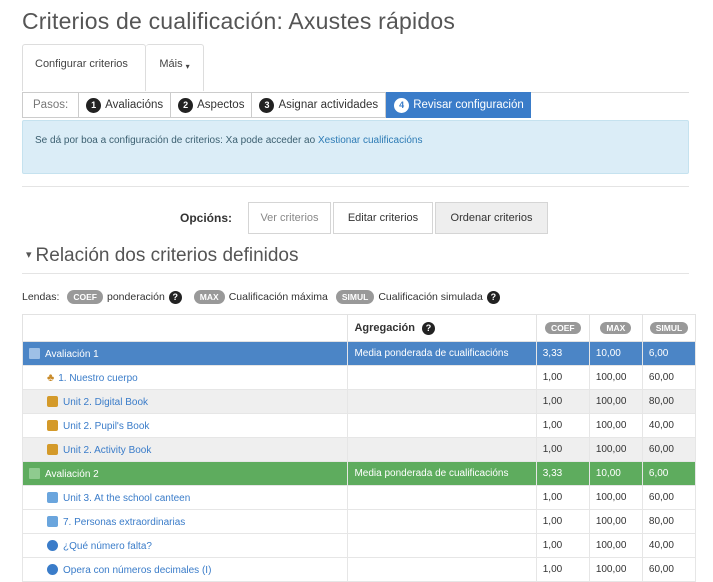  Describe the element at coordinates (105, 402) in the screenshot. I see `row-link: Unit 2. Digital Book` at that location.